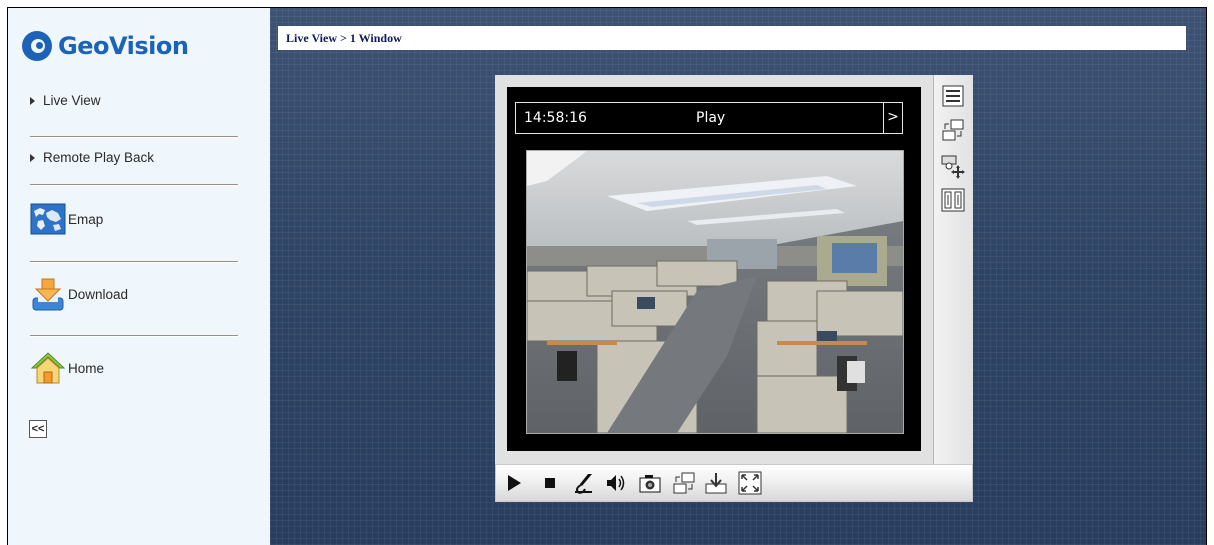 This screenshot has width=1214, height=545. Describe the element at coordinates (734, 483) in the screenshot. I see `playback-toolbar` at that location.